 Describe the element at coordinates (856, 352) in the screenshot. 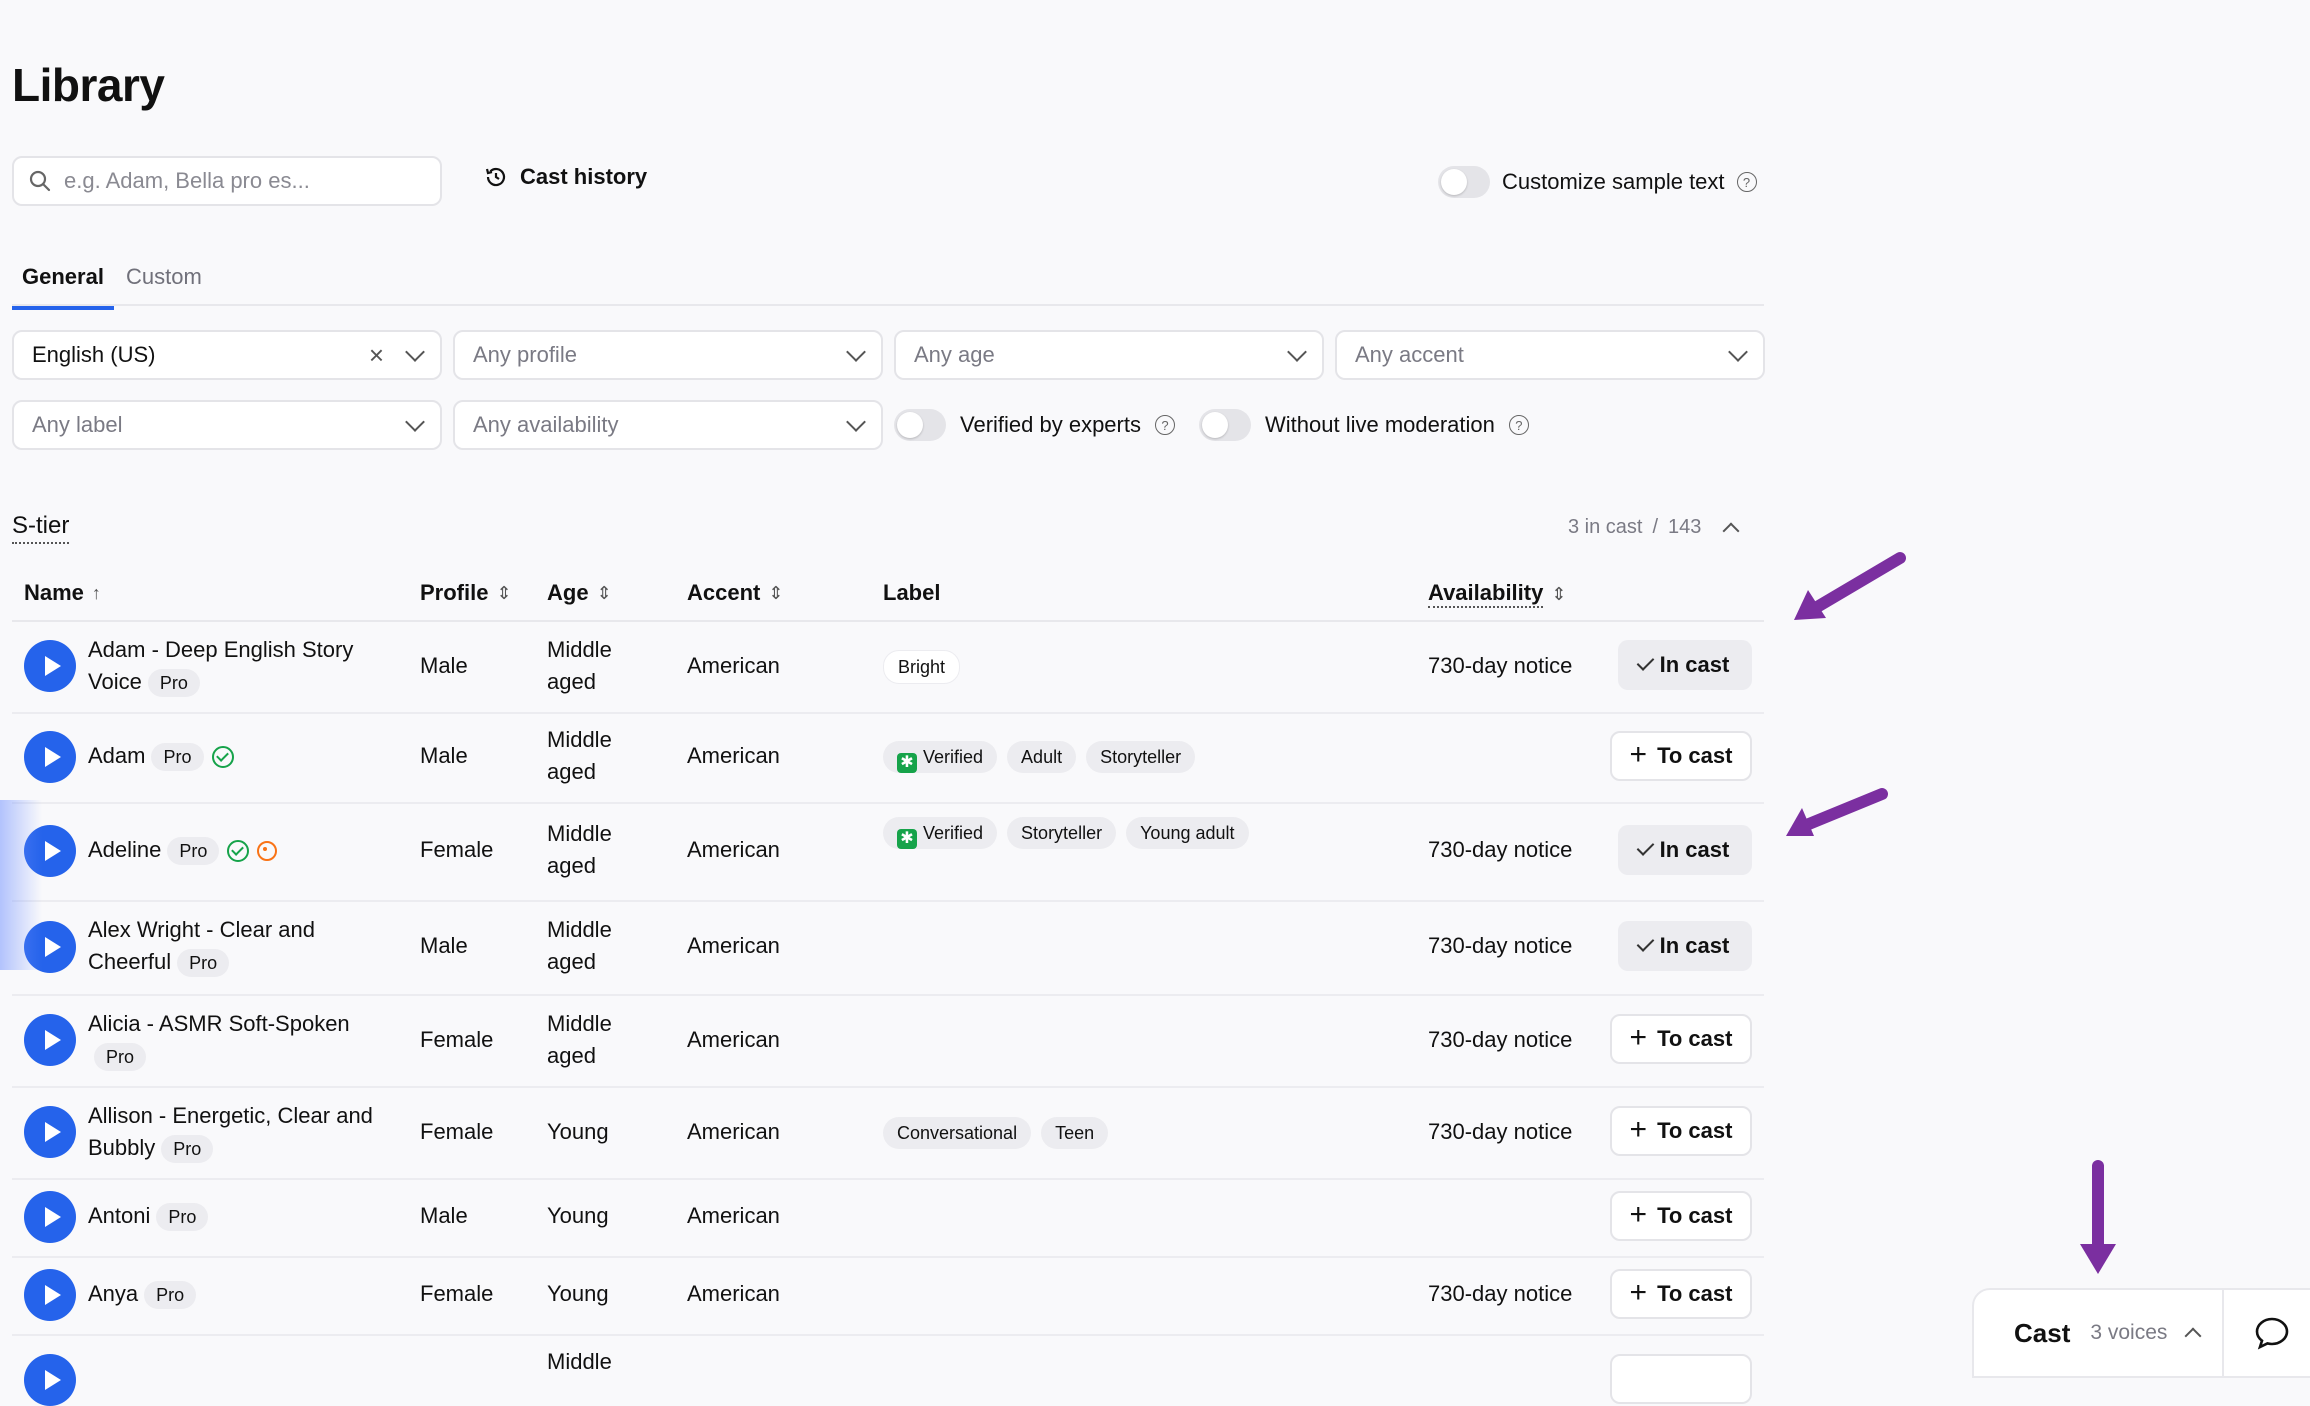

I see `chevron-down-icon` at that location.